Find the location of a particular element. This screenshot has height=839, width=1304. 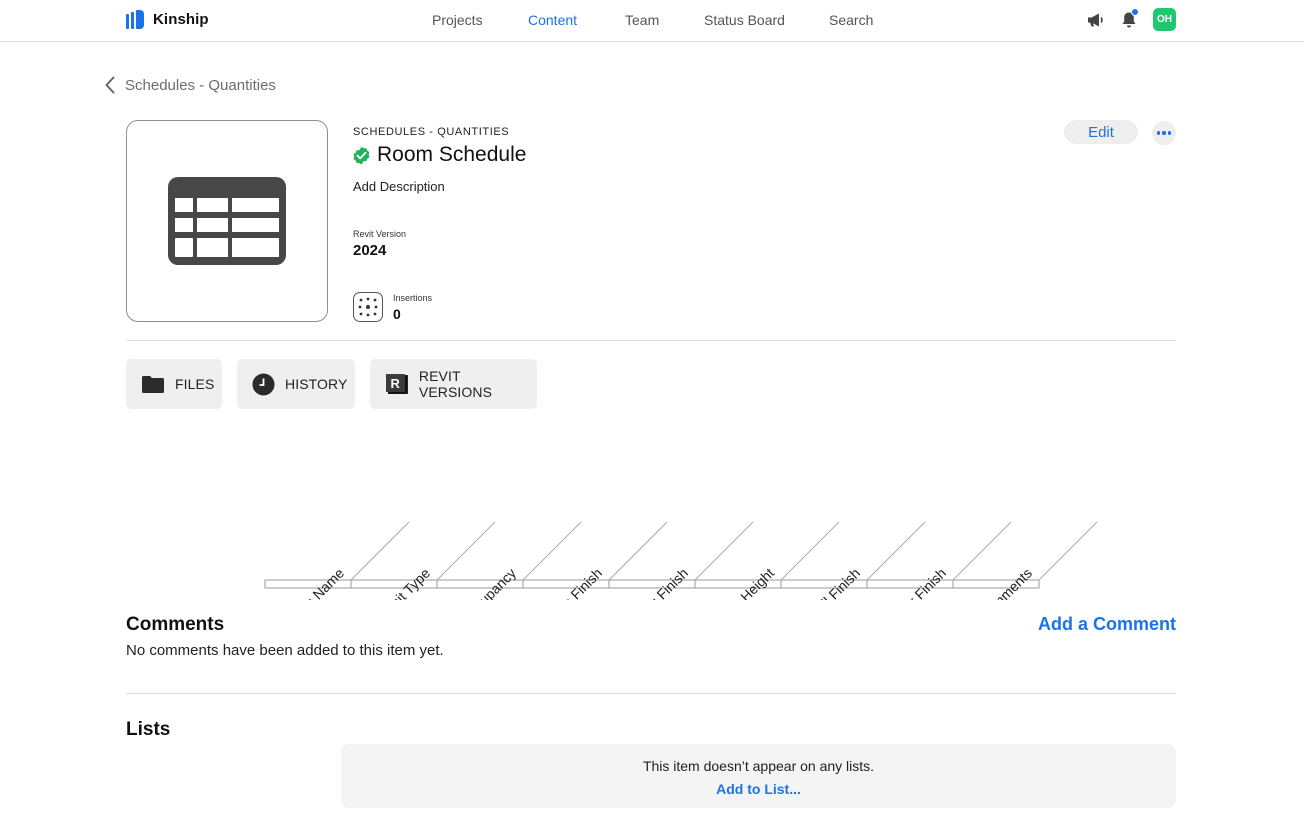

add-comment-link: Add a Comment is located at coordinates (1107, 624).